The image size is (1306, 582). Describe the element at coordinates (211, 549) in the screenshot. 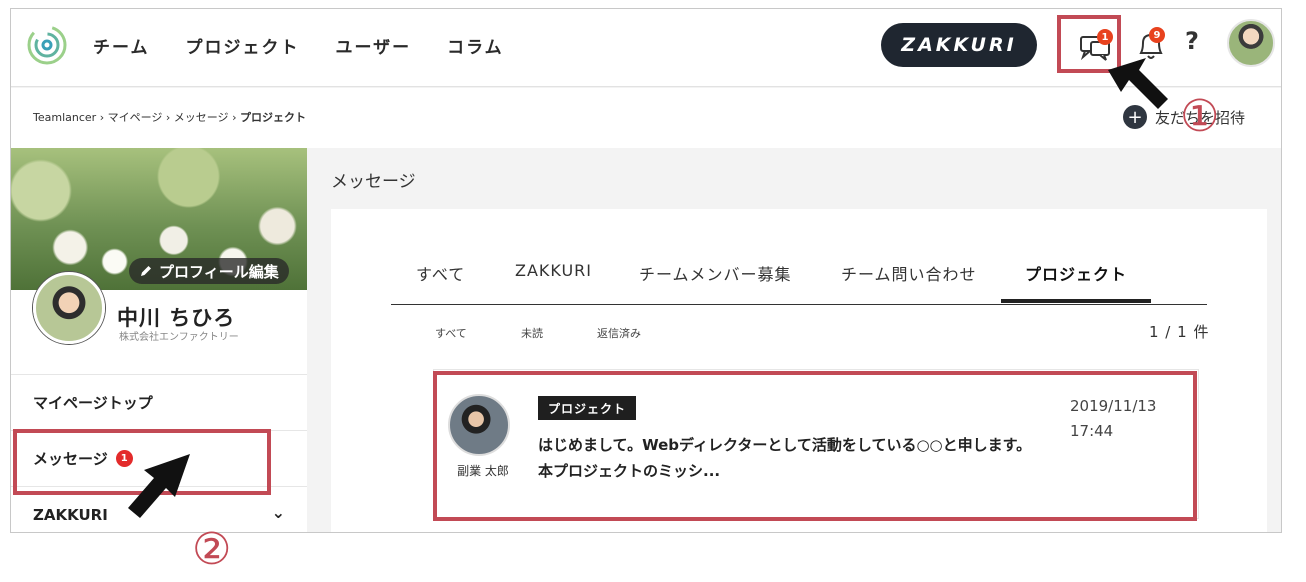

I see `annotation-number-2: ②` at that location.